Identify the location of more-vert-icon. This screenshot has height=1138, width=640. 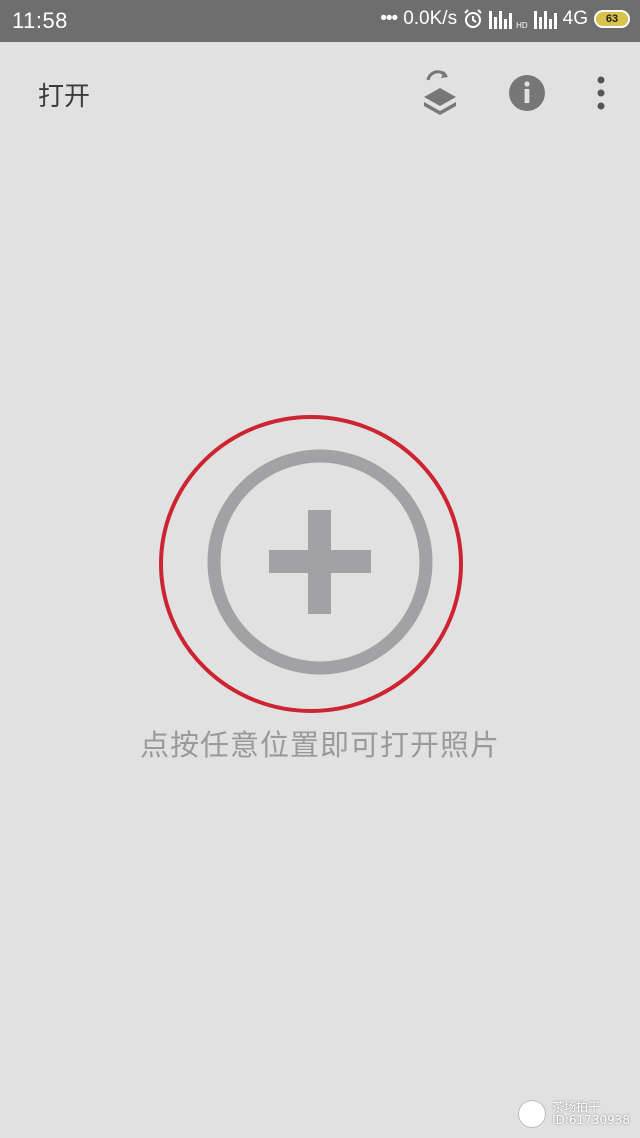
(601, 93).